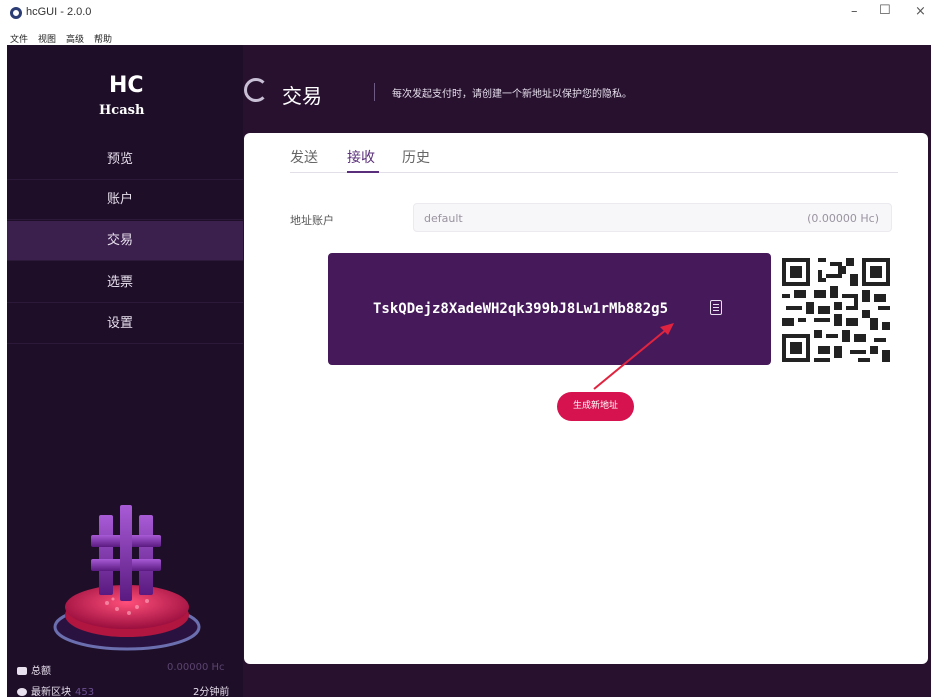  I want to click on receive-address: TskQDejz8XadeWH2qk399bJ8Lw1rMb882g5, so click(521, 309).